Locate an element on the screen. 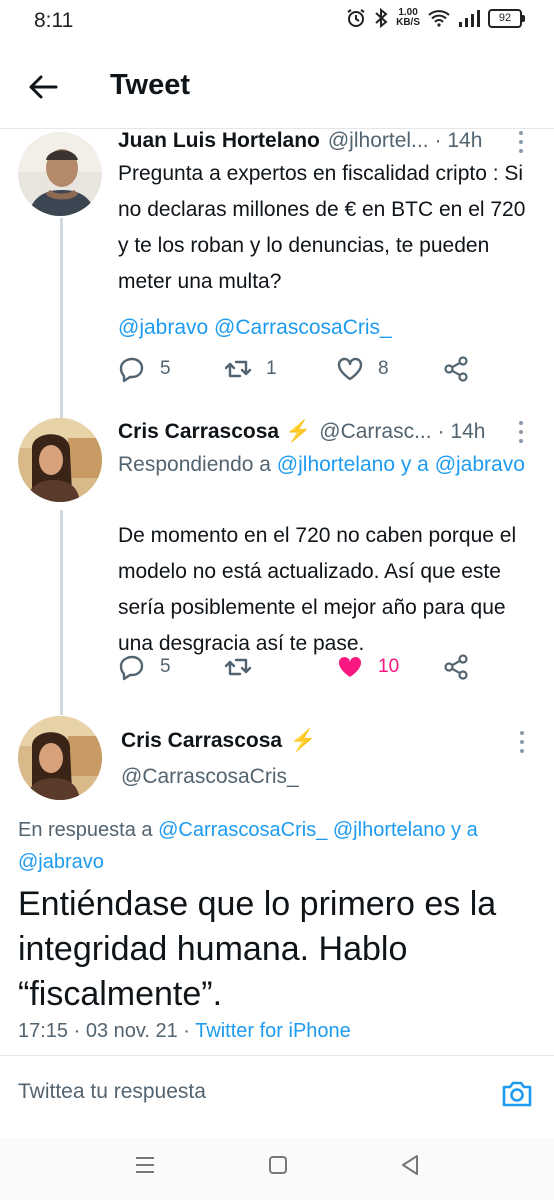 The image size is (554, 1200). replying-to: Respondiendo a @jlhortelano y a @jabravo is located at coordinates (323, 465).